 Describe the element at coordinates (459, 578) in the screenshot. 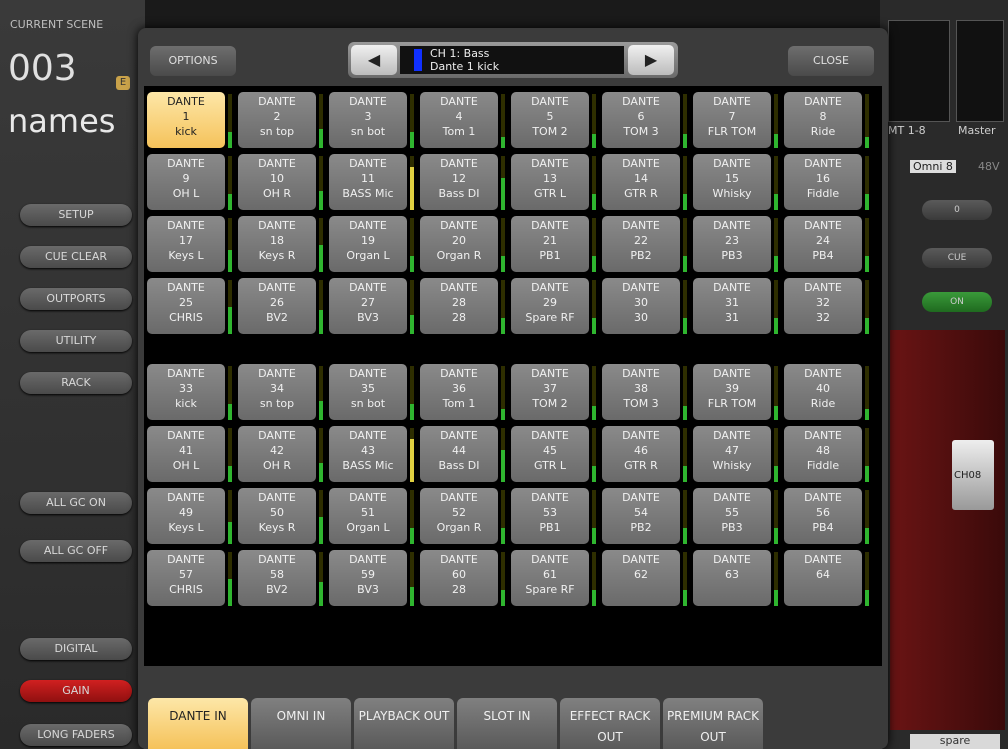

I see `port-button: DANTE 60 28` at that location.